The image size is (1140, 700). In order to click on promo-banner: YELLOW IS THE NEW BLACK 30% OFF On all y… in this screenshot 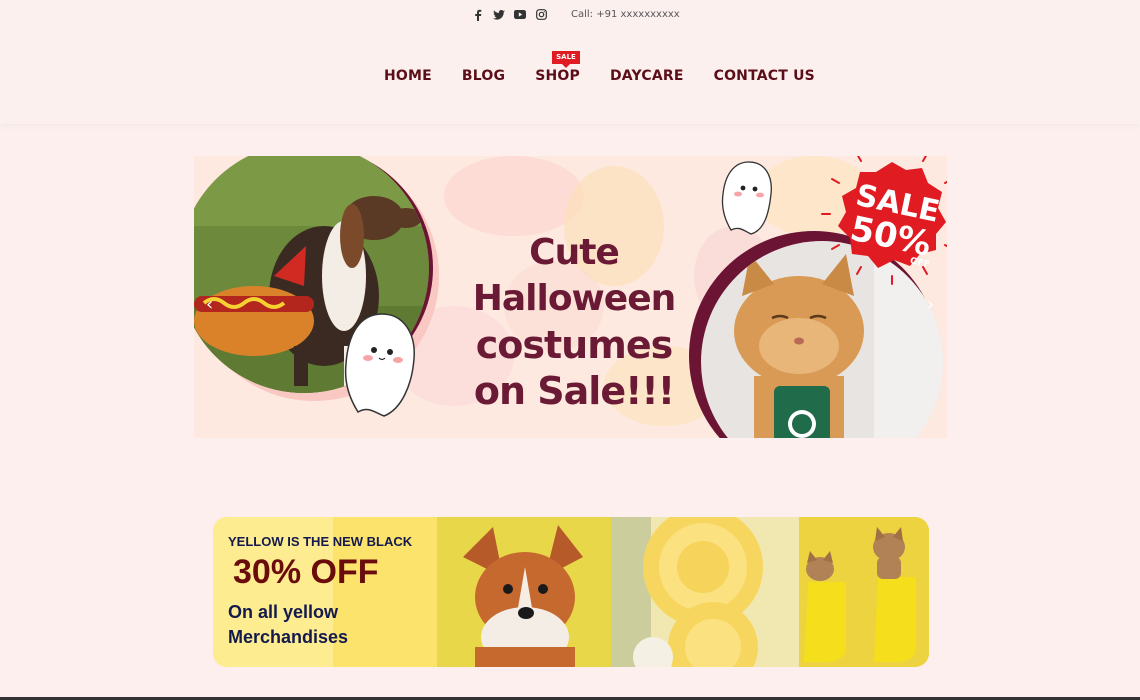, I will do `click(571, 592)`.